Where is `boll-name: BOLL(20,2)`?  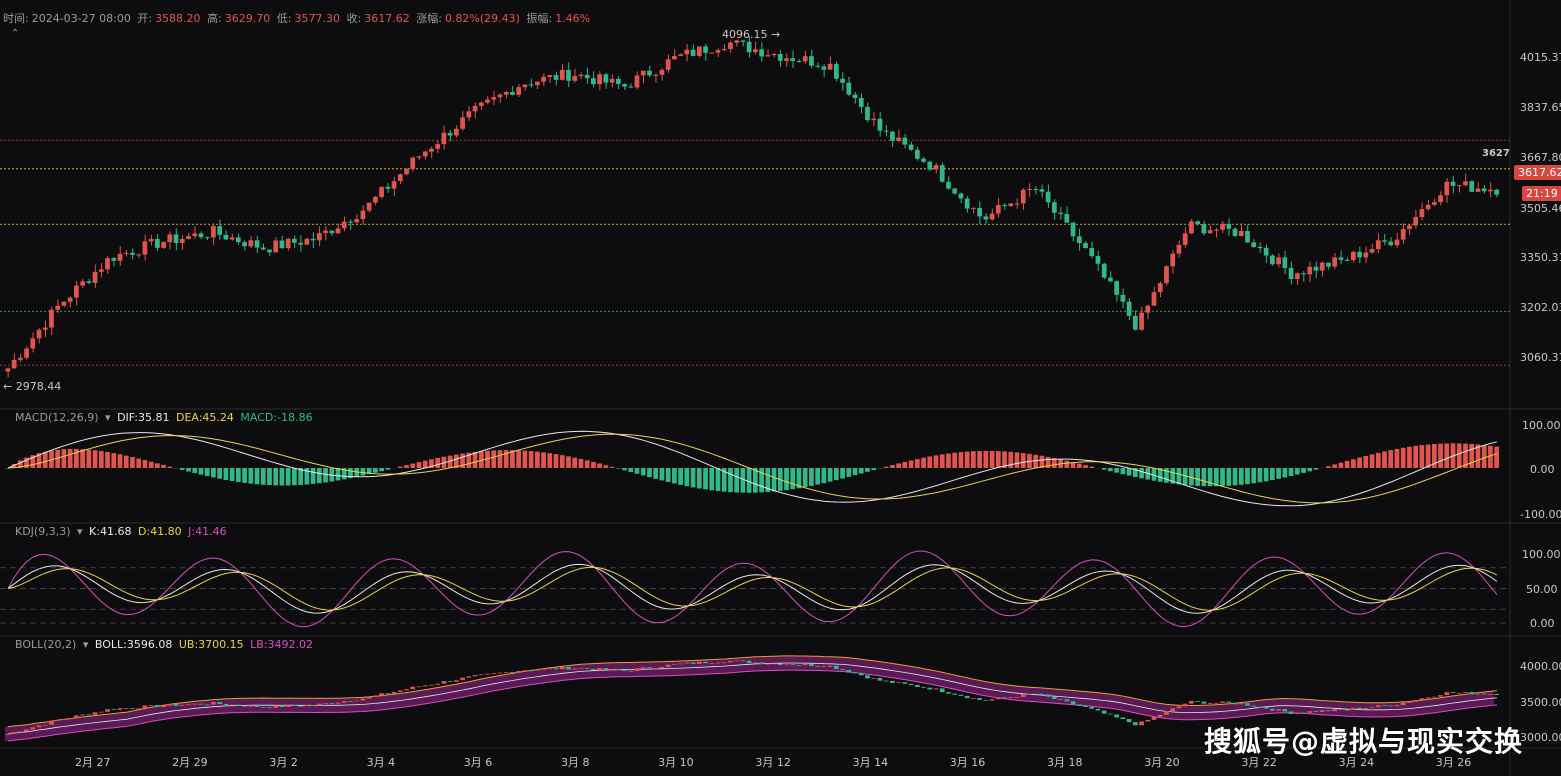 boll-name: BOLL(20,2) is located at coordinates (45, 644).